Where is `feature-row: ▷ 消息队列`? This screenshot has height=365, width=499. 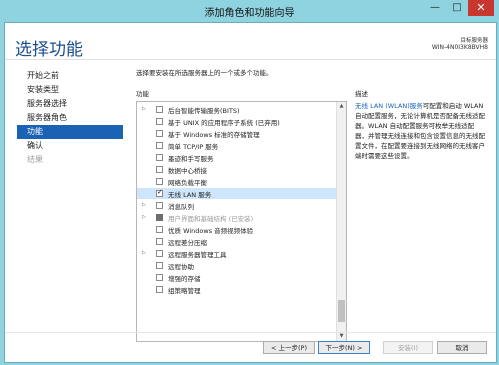
feature-row: ▷ 消息队列 is located at coordinates (236, 205).